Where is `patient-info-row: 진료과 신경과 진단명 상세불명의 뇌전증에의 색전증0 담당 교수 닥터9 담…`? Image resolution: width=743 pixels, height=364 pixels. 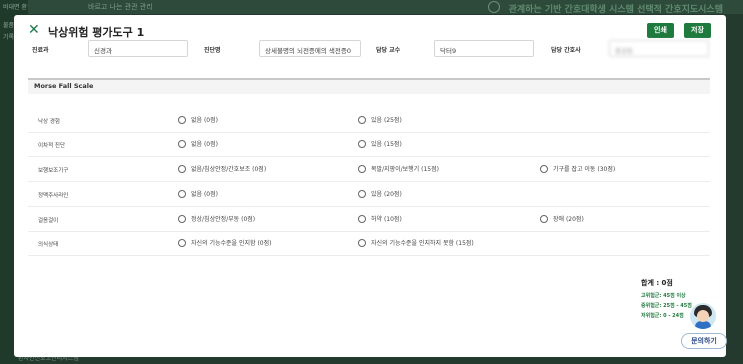
patient-info-row: 진료과 신경과 진단명 상세불명의 뇌전증에의 색전증0 담당 교수 닥터9 담… is located at coordinates (370, 50).